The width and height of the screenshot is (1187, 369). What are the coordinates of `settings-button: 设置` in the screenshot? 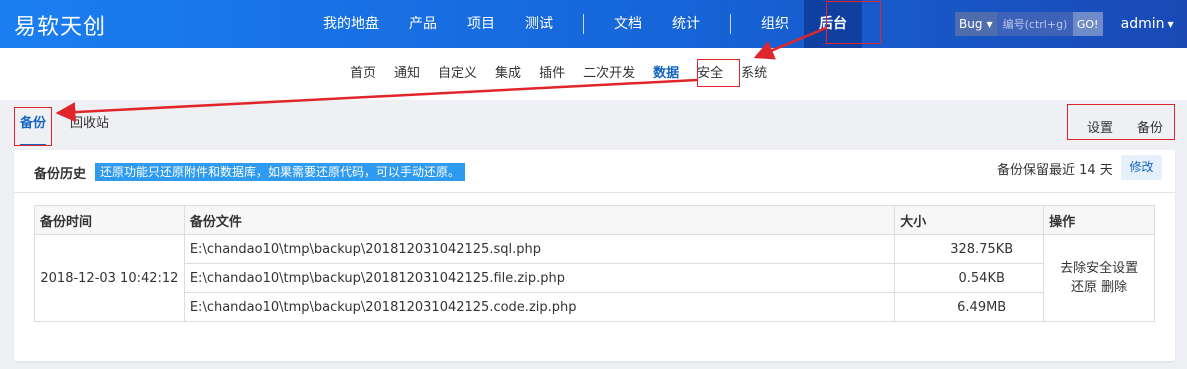 It's located at (1100, 126).